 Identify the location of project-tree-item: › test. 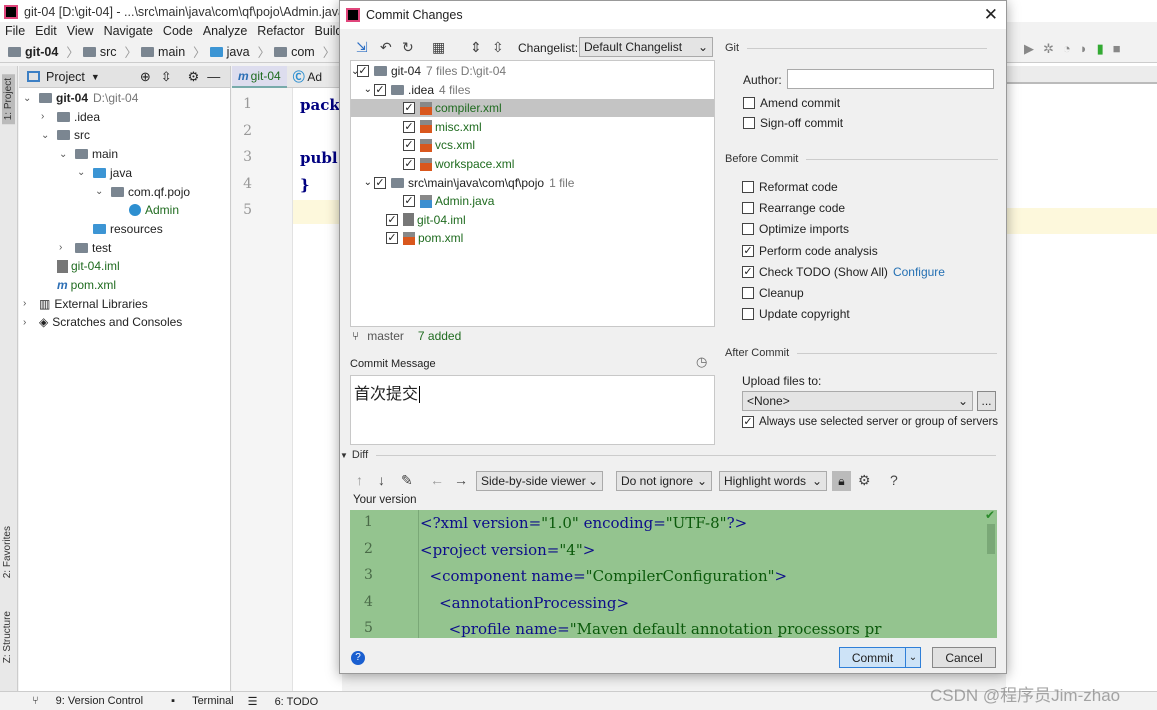
(85, 248).